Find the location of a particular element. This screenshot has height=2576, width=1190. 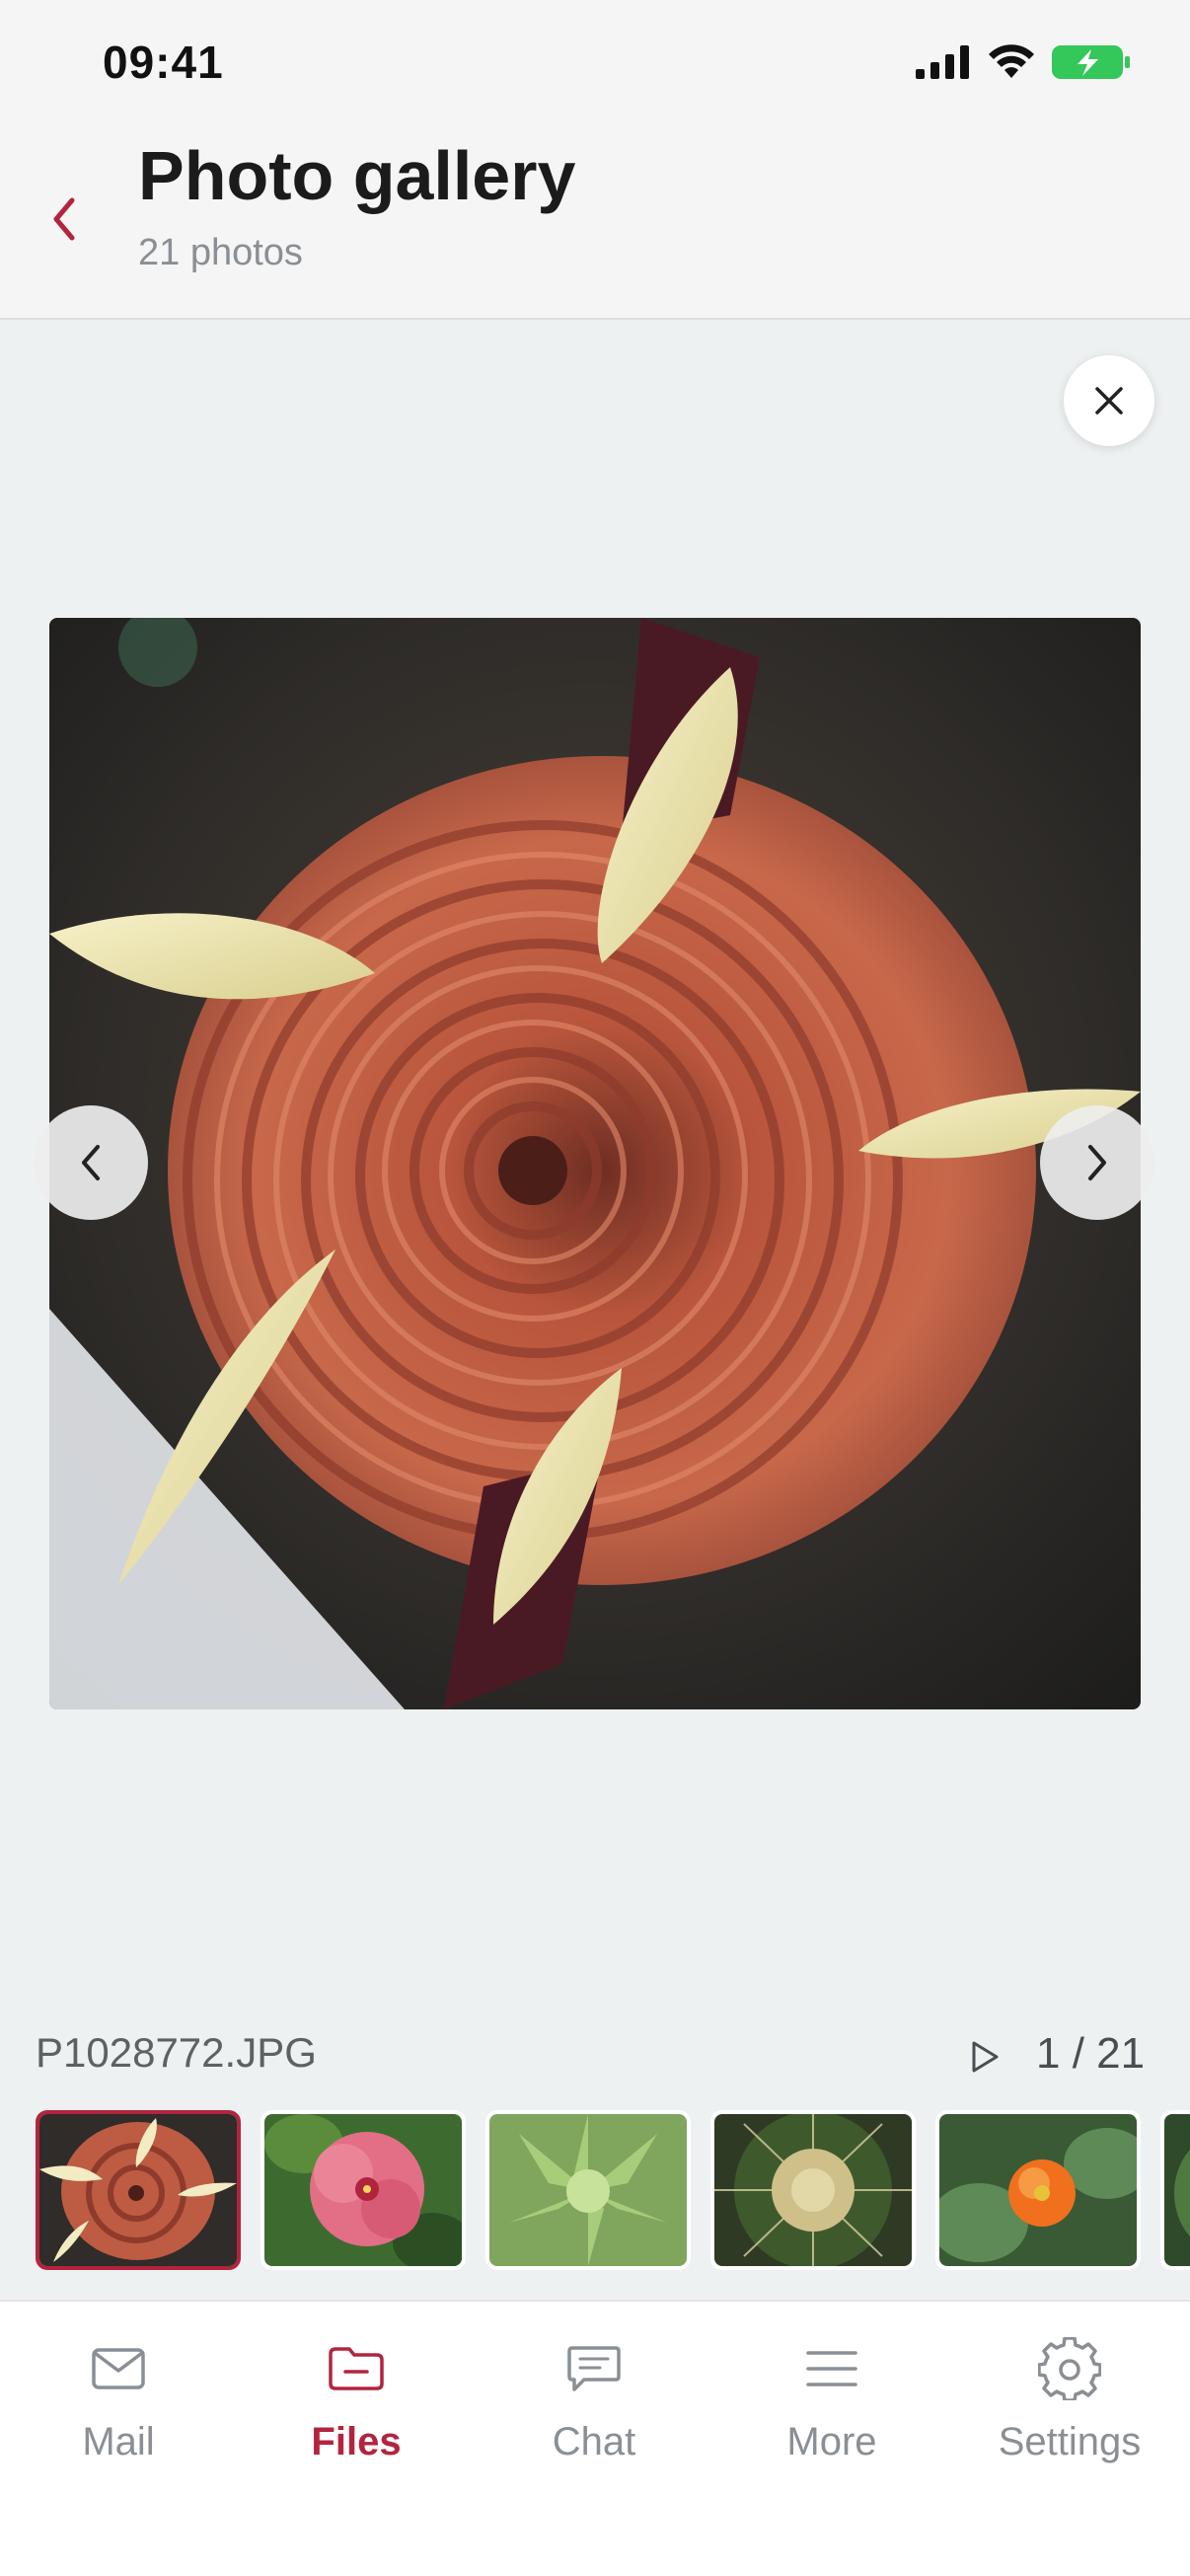

status-icons is located at coordinates (1023, 62).